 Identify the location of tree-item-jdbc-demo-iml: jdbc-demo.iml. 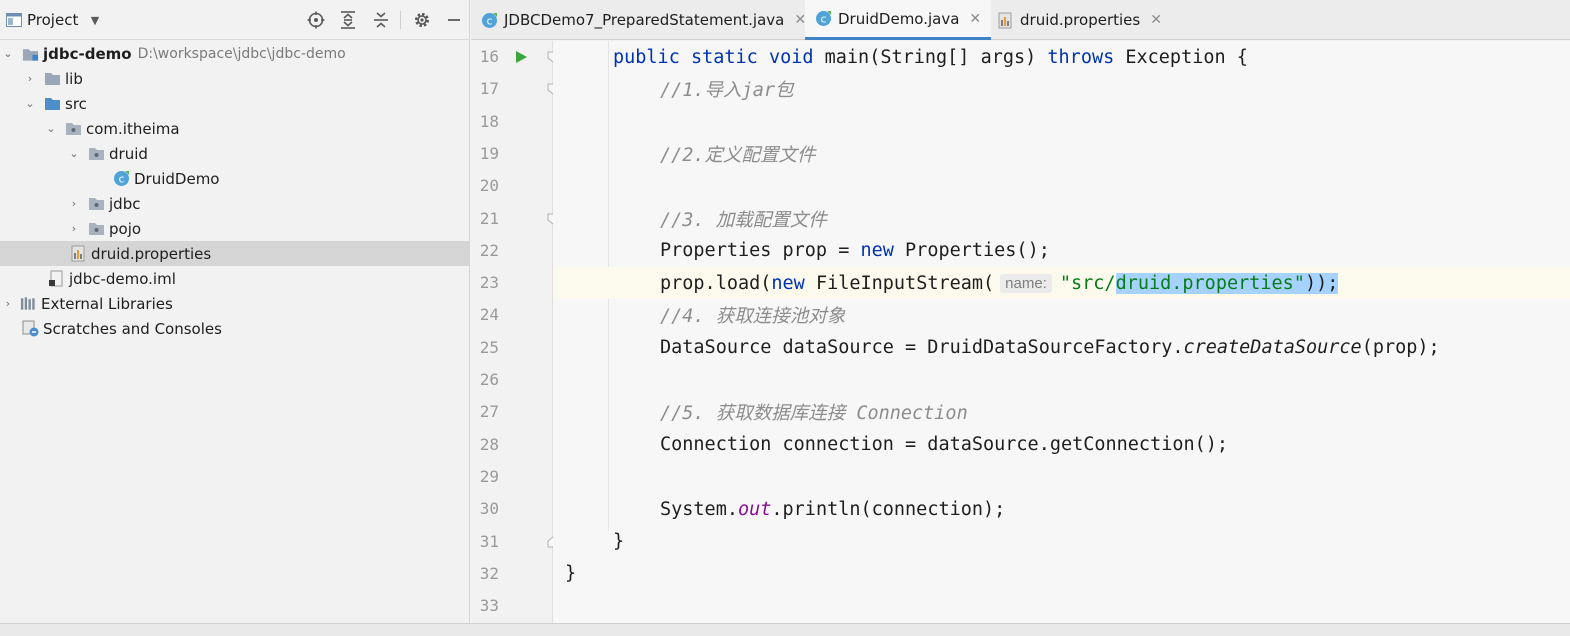
(234, 278).